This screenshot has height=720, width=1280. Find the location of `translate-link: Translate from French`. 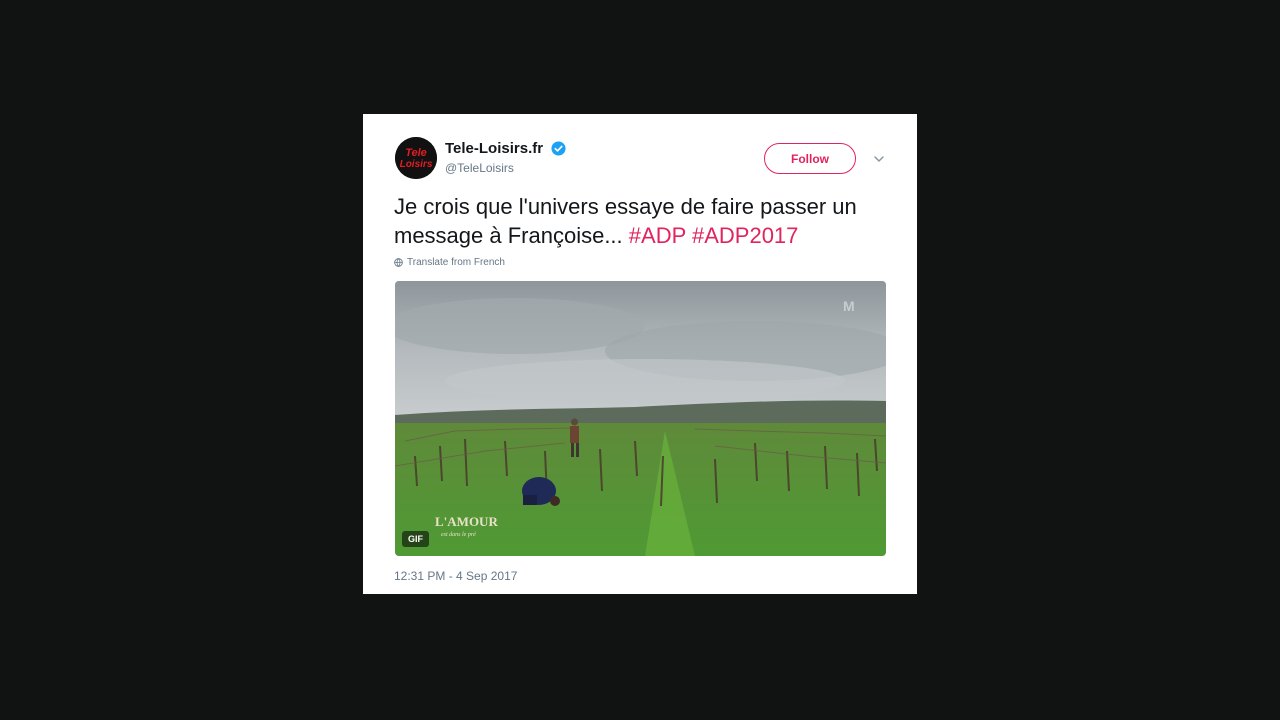

translate-link: Translate from French is located at coordinates (449, 262).